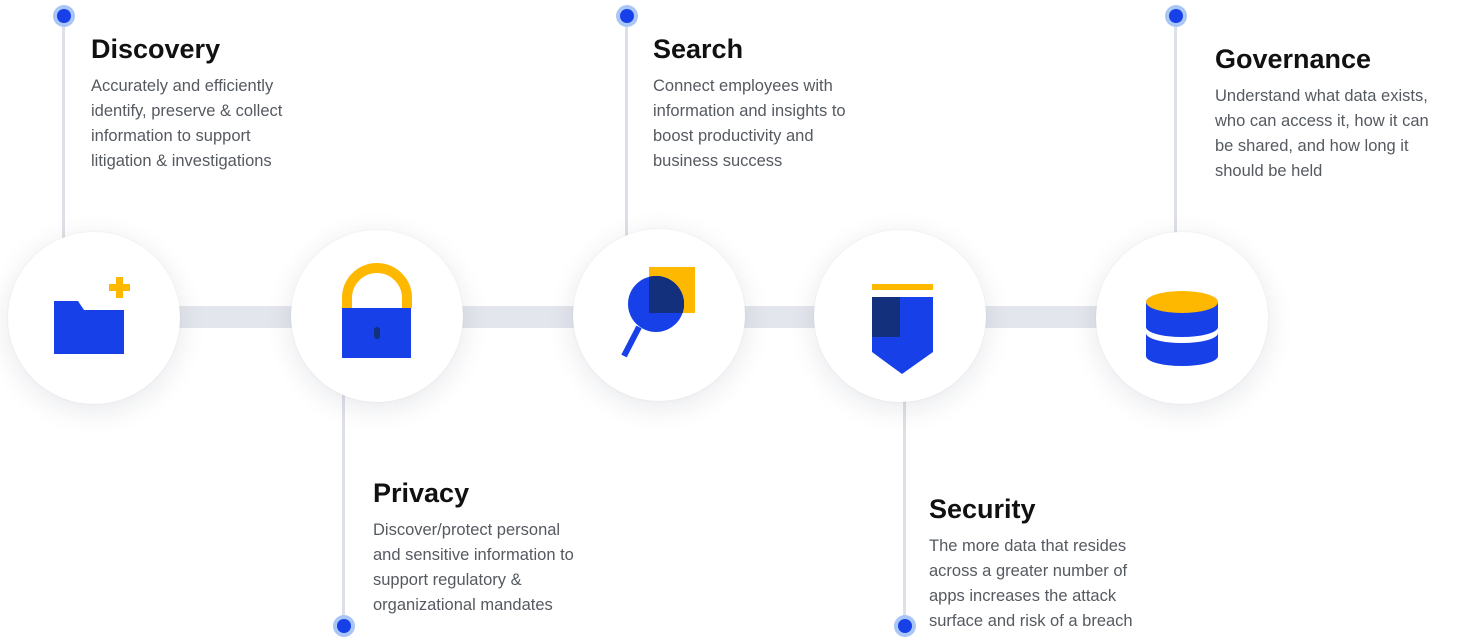 This screenshot has width=1470, height=644. Describe the element at coordinates (156, 49) in the screenshot. I see `discovery-title: Discovery` at that location.